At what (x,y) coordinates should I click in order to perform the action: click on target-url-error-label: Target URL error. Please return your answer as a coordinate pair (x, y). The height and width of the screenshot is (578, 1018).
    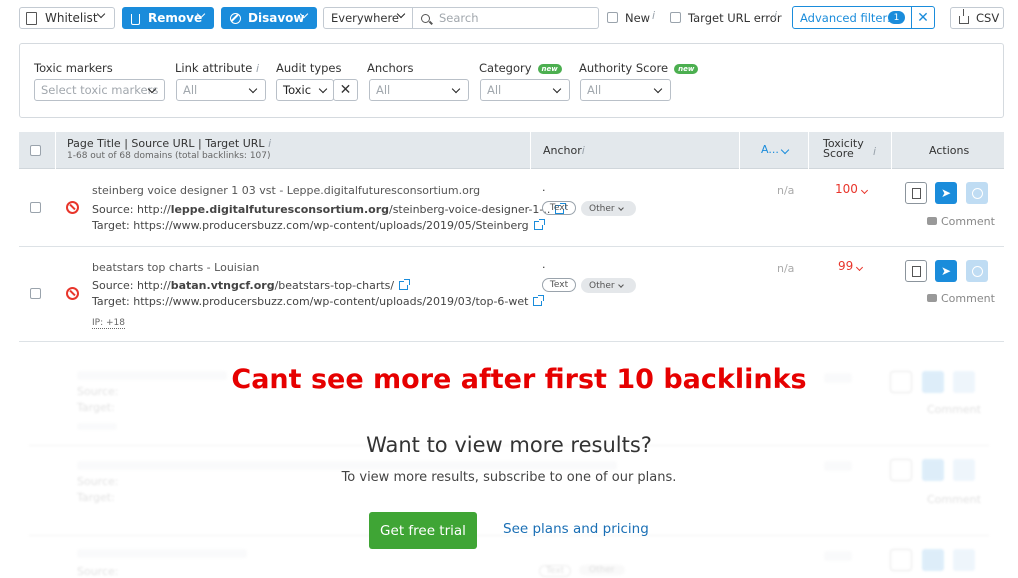
    Looking at the image, I should click on (735, 18).